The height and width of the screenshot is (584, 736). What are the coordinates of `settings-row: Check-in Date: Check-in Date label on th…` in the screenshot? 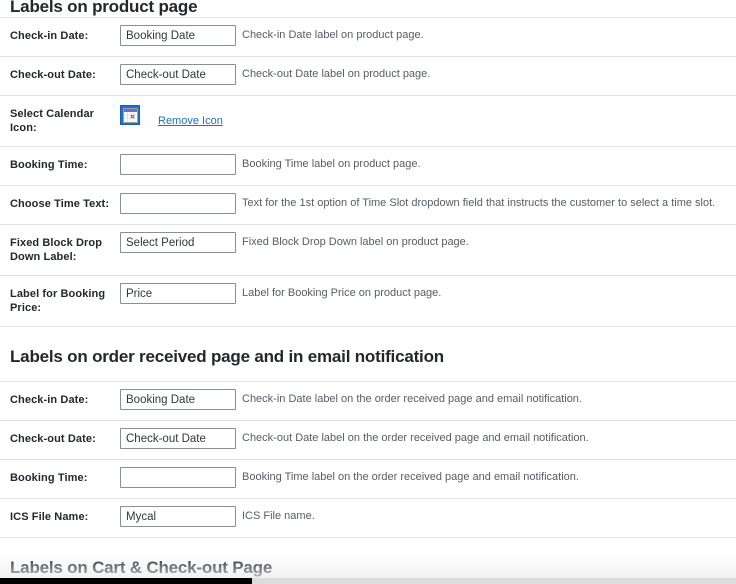 It's located at (368, 401).